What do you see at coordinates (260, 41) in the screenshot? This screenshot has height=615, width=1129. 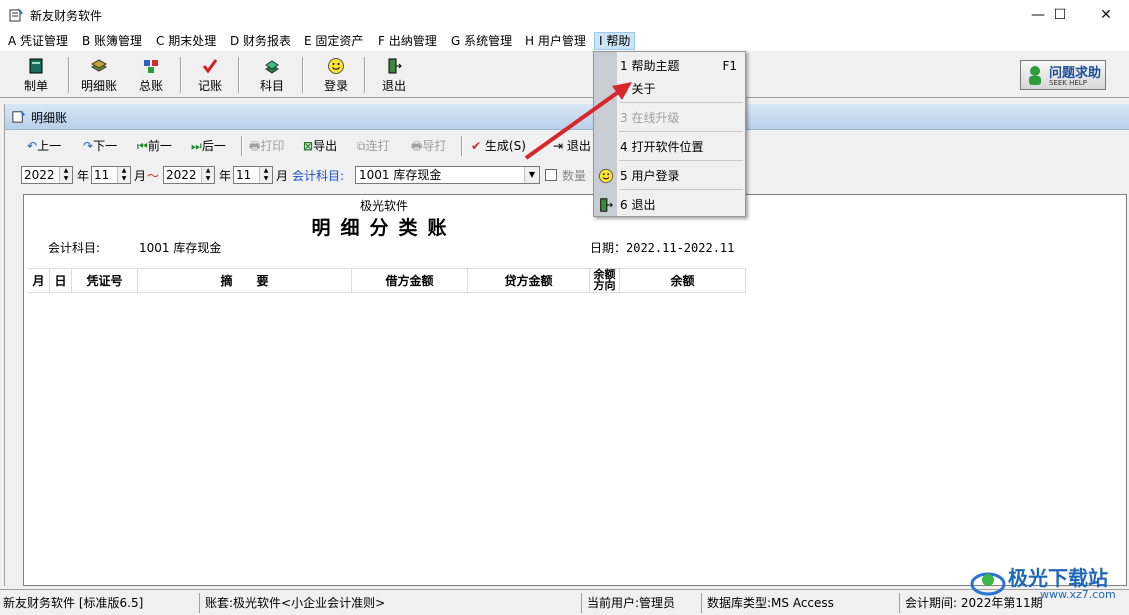 I see `menu-reports: D 财务报表` at bounding box center [260, 41].